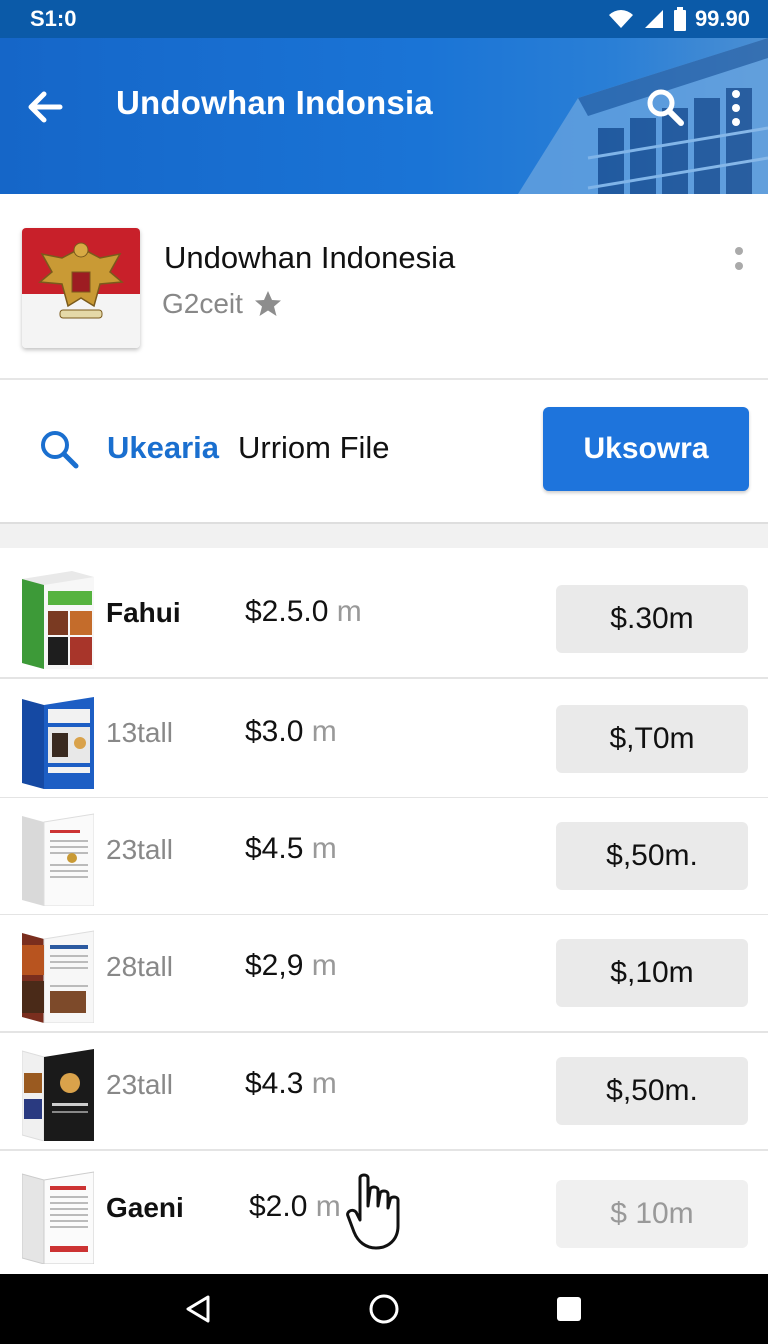  What do you see at coordinates (384, 535) in the screenshot?
I see `section-divider` at bounding box center [384, 535].